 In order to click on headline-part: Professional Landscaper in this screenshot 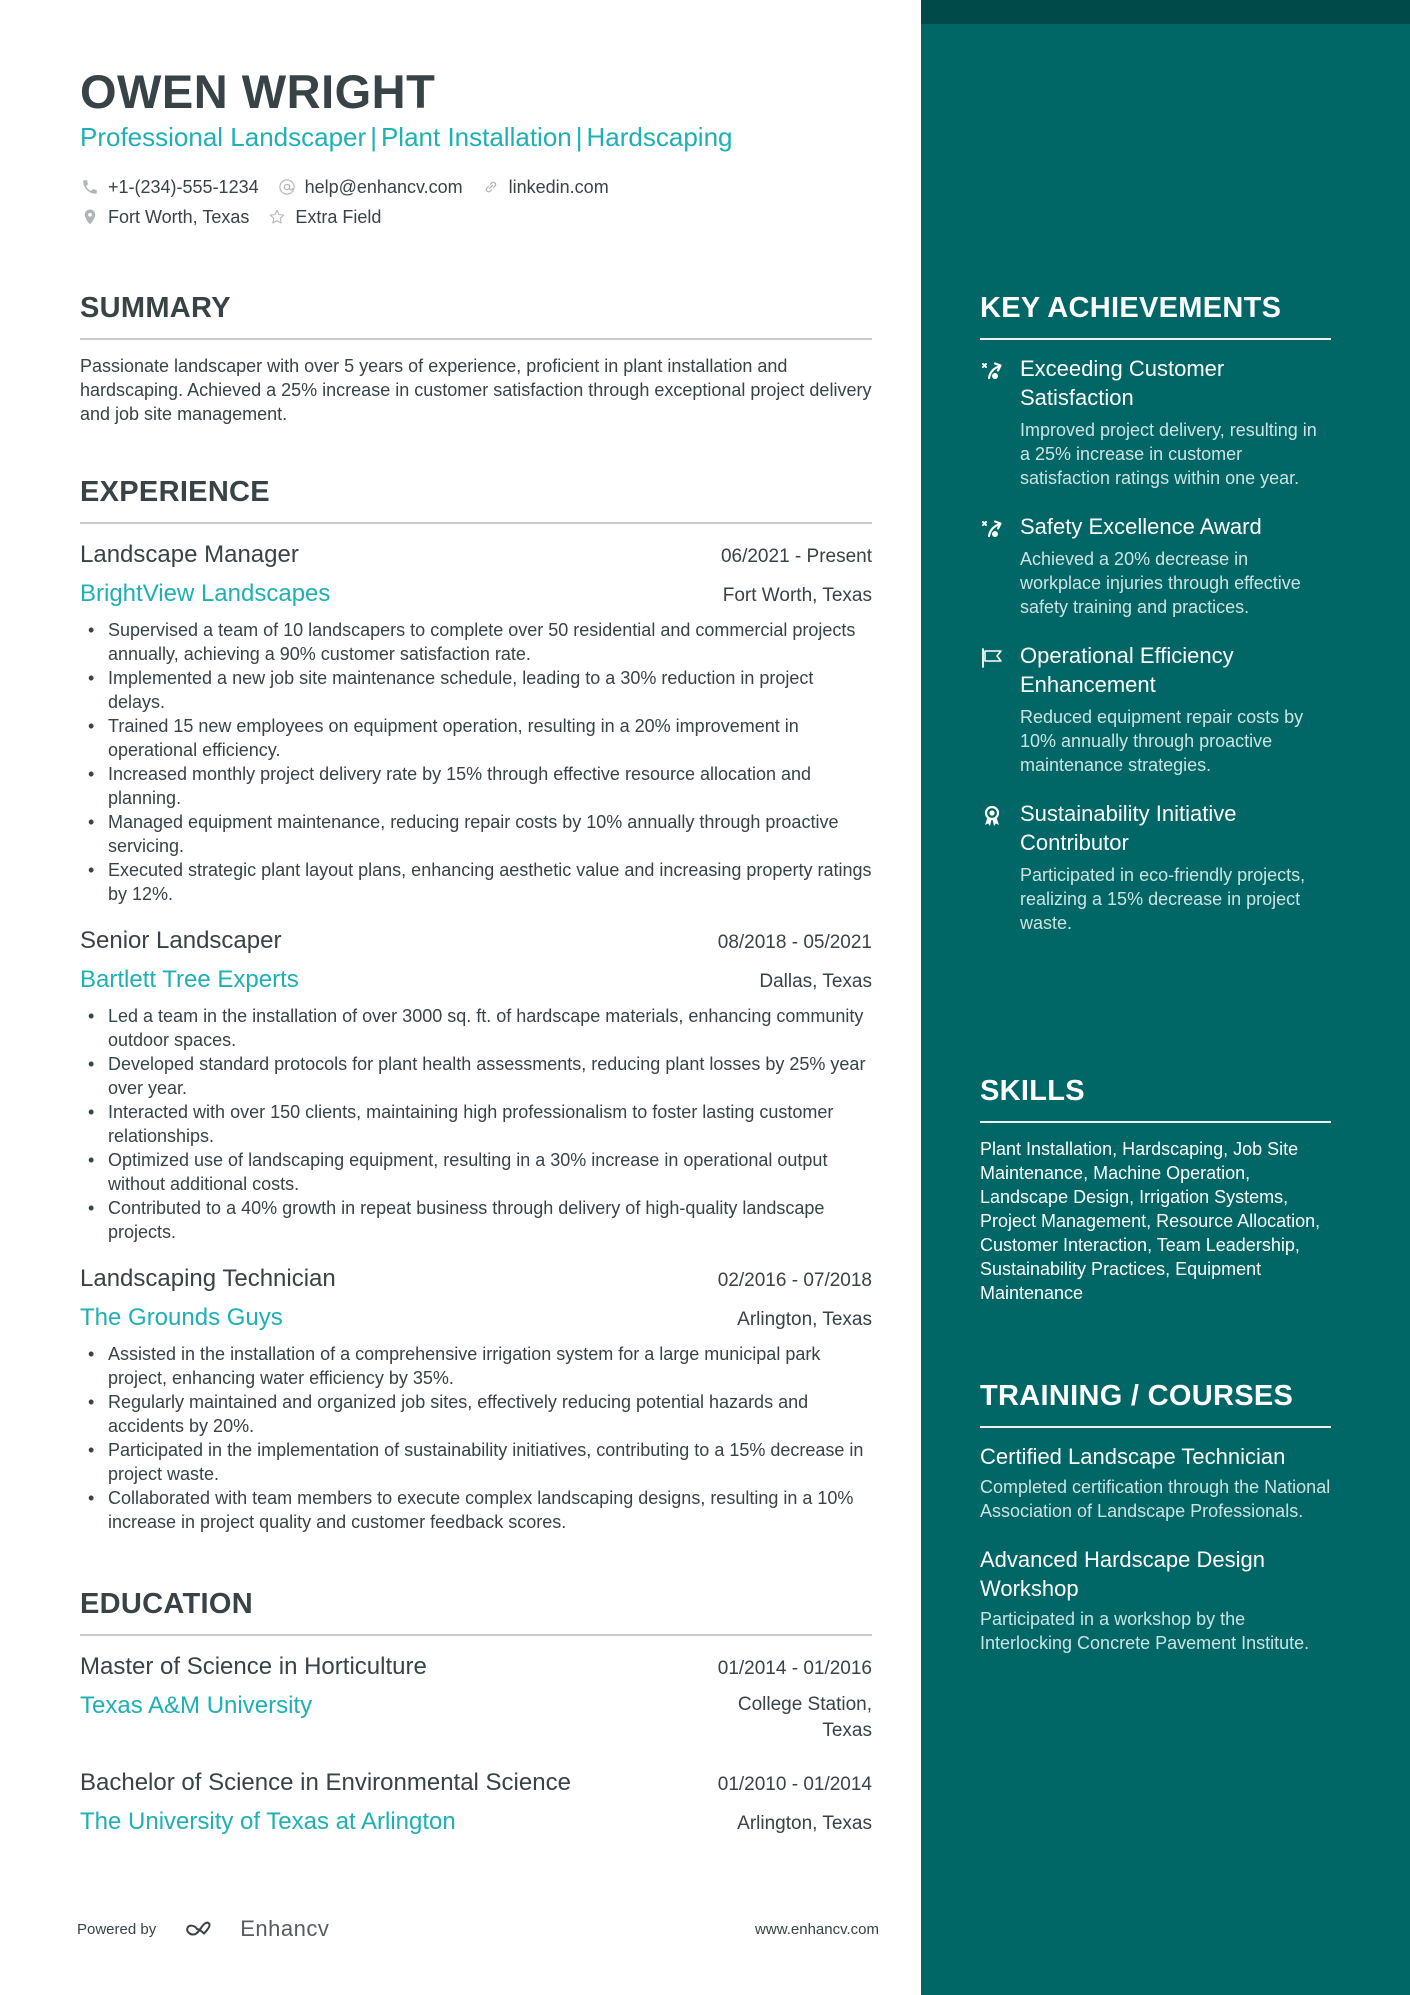, I will do `click(223, 137)`.